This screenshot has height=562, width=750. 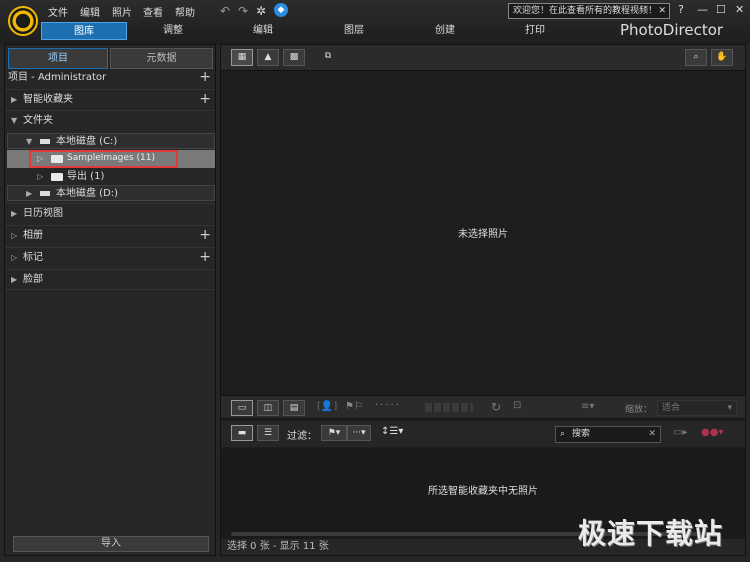 What do you see at coordinates (445, 31) in the screenshot?
I see `tab-create: 创建` at bounding box center [445, 31].